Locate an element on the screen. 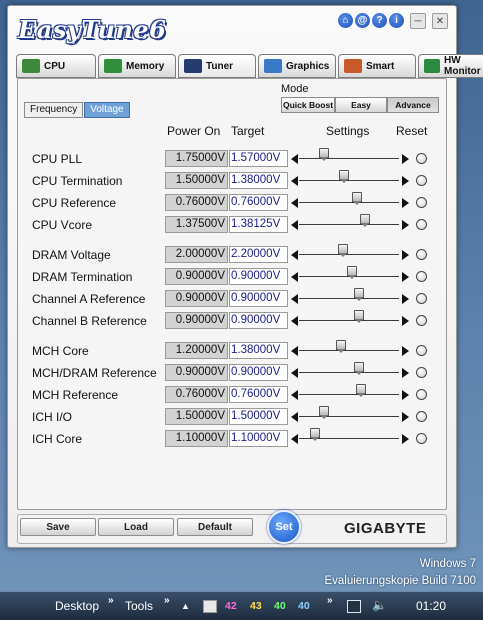 The height and width of the screenshot is (620, 483). volume-icon: 🔈 is located at coordinates (379, 605).